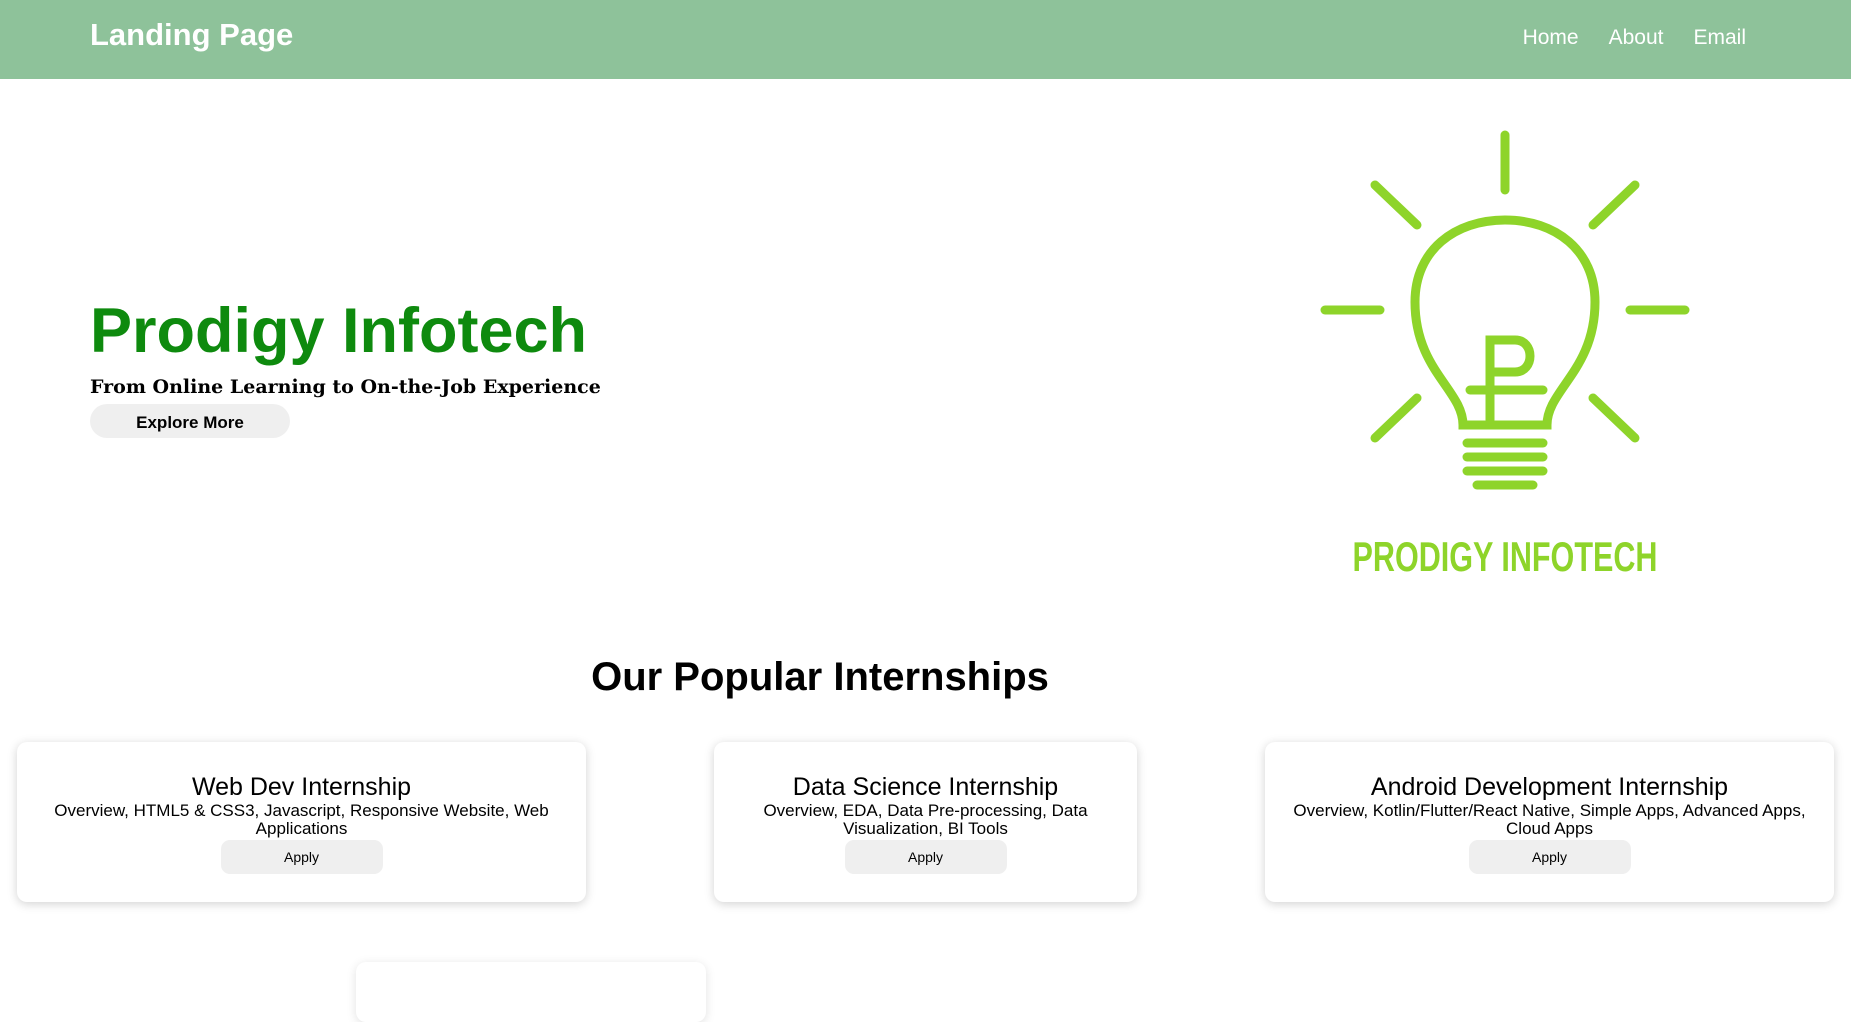 This screenshot has width=1851, height=1022. I want to click on prodigy-logo: PRODIGY INFOTECH, so click(1505, 355).